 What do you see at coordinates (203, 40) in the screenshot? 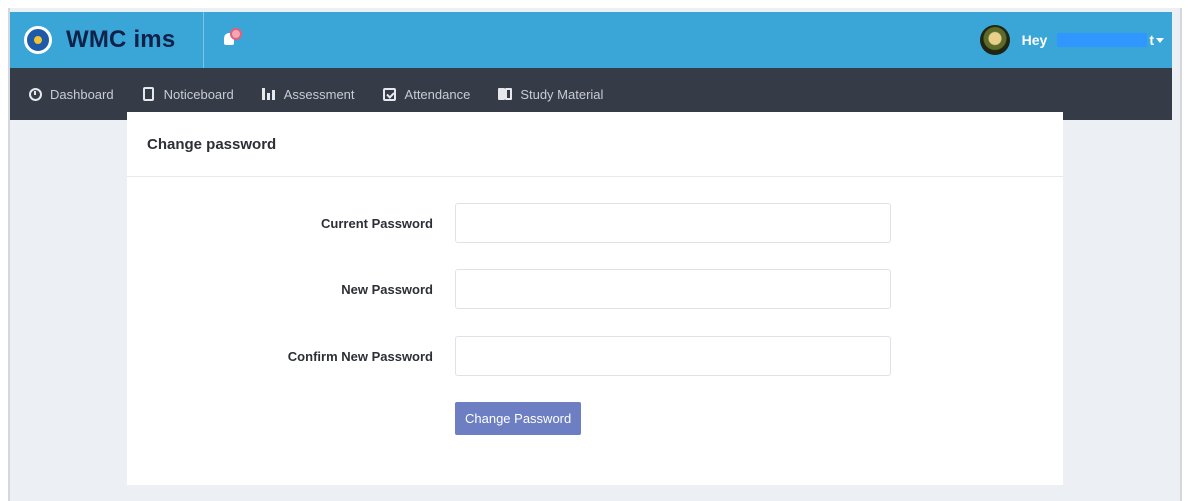
I see `brand-divider` at bounding box center [203, 40].